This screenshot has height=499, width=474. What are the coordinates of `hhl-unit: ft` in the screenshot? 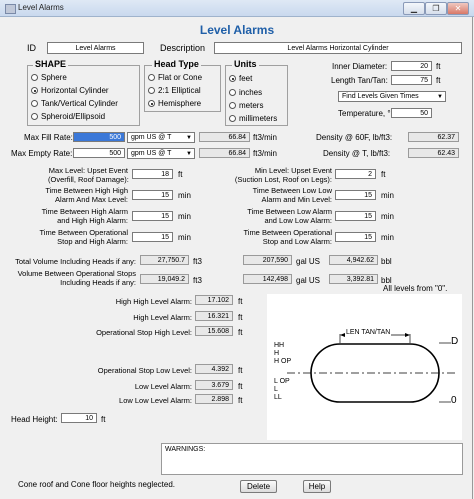 It's located at (240, 301).